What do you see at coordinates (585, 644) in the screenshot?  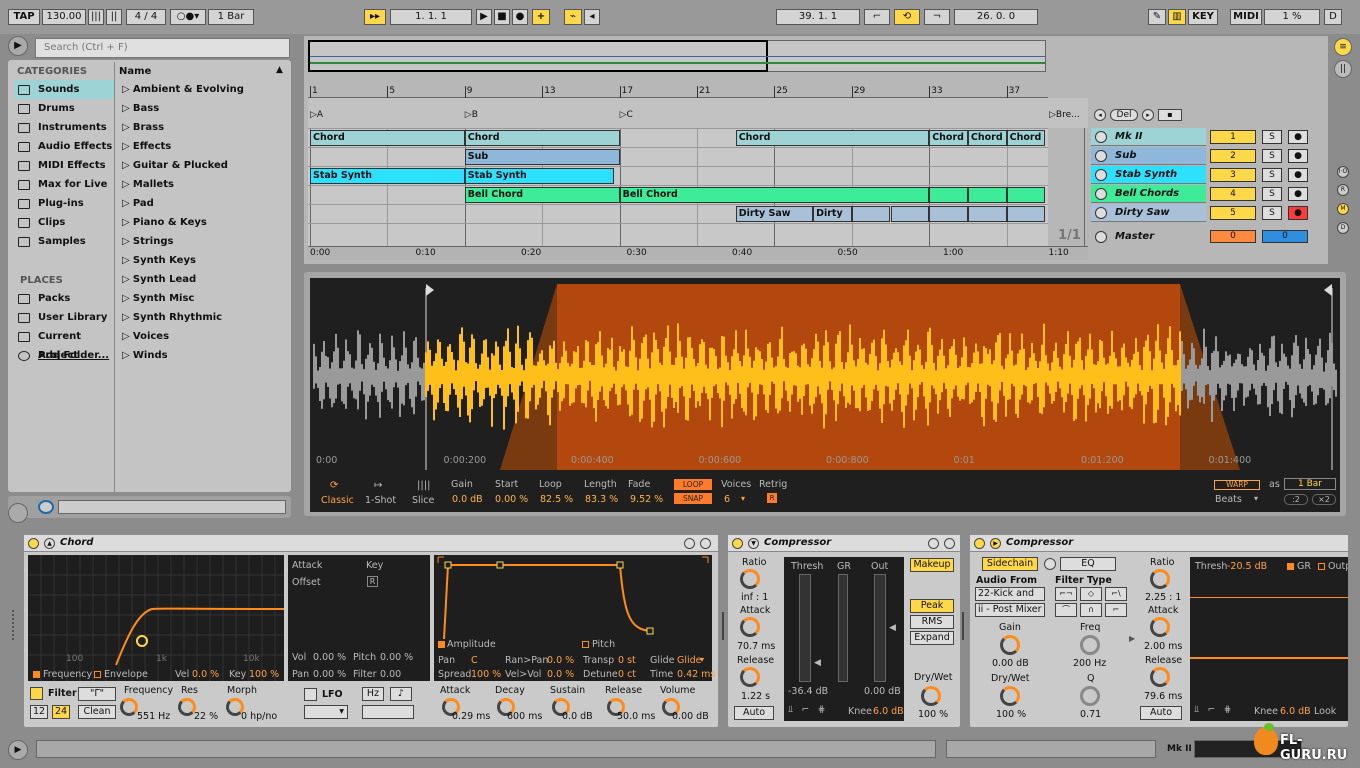 I see `pitch-tab-icon` at bounding box center [585, 644].